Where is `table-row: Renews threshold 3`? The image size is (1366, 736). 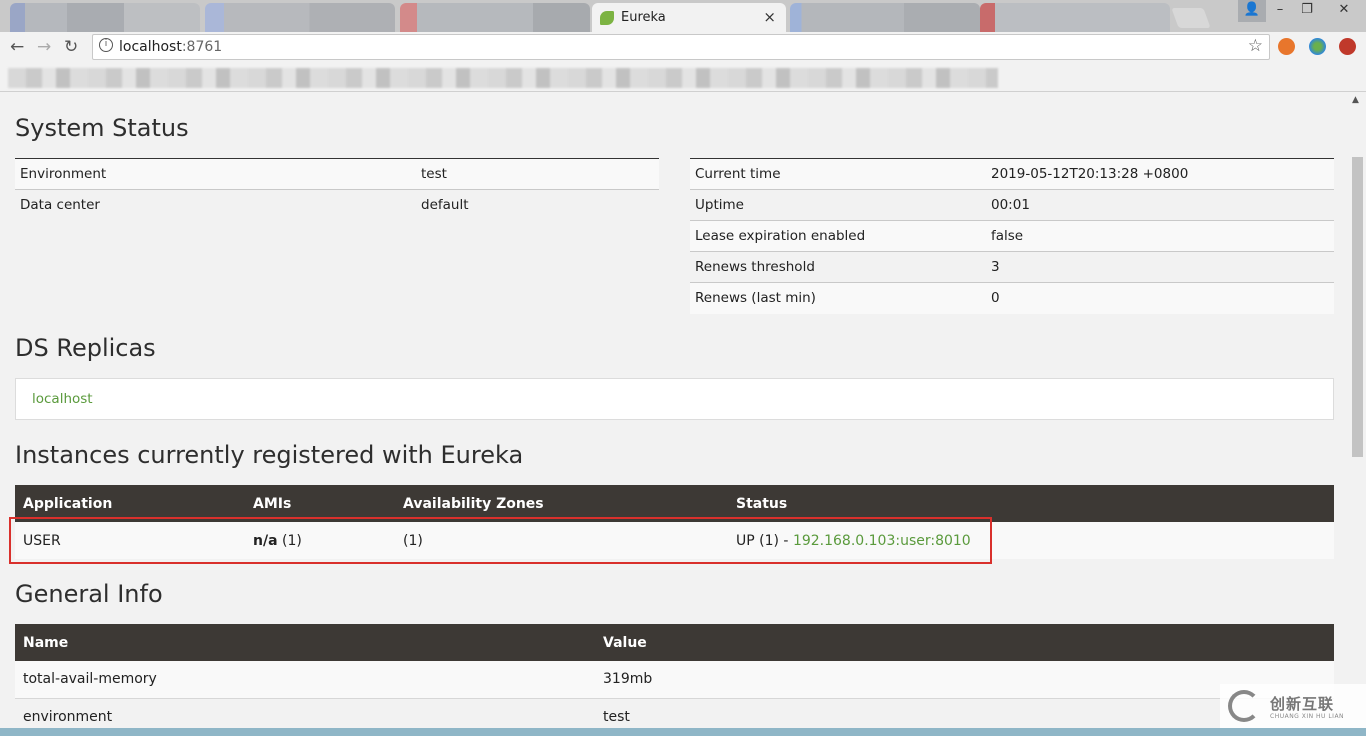 table-row: Renews threshold 3 is located at coordinates (1012, 267).